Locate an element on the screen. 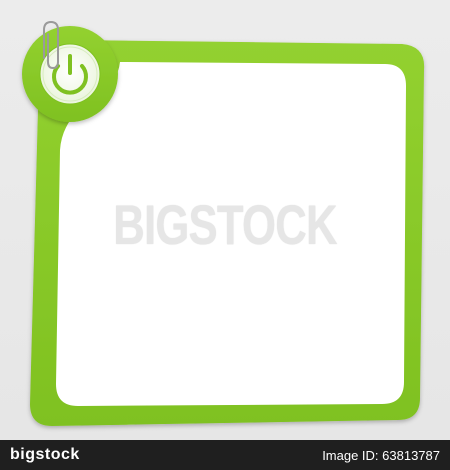 This screenshot has width=450, height=470. image-id-label: Image ID: 63813787 is located at coordinates (381, 455).